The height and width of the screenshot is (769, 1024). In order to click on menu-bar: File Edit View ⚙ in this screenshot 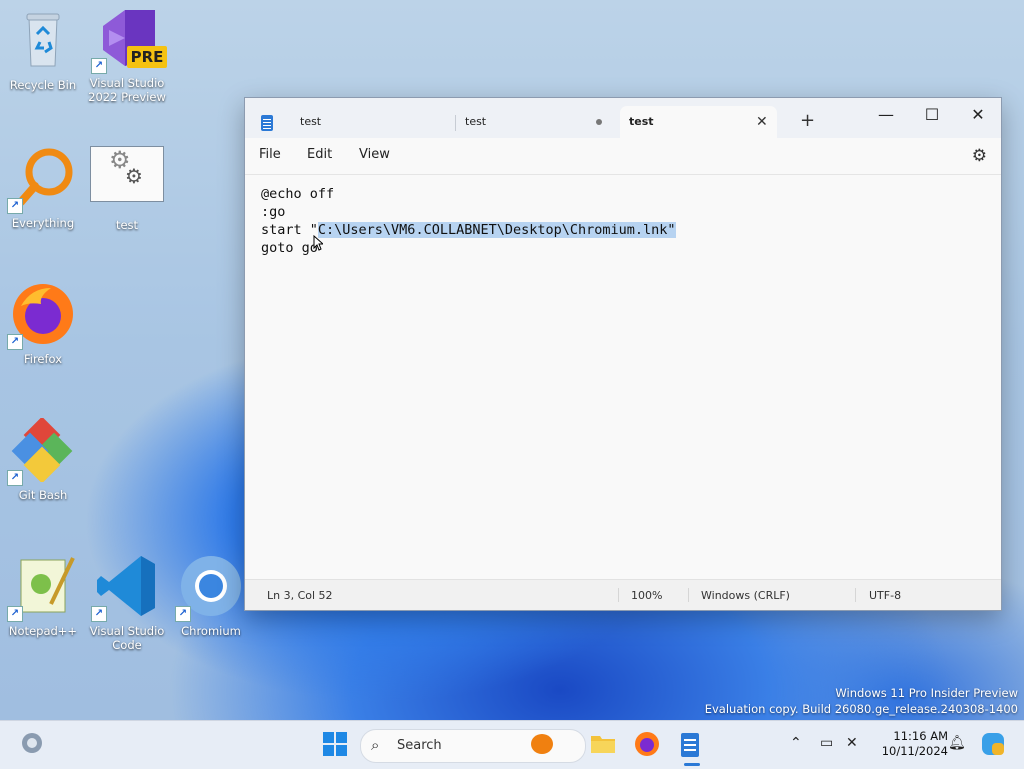, I will do `click(623, 156)`.